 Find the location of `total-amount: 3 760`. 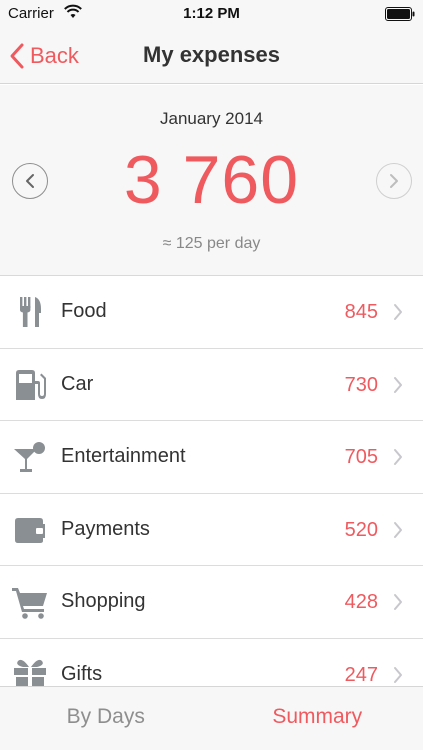

total-amount: 3 760 is located at coordinates (211, 180).